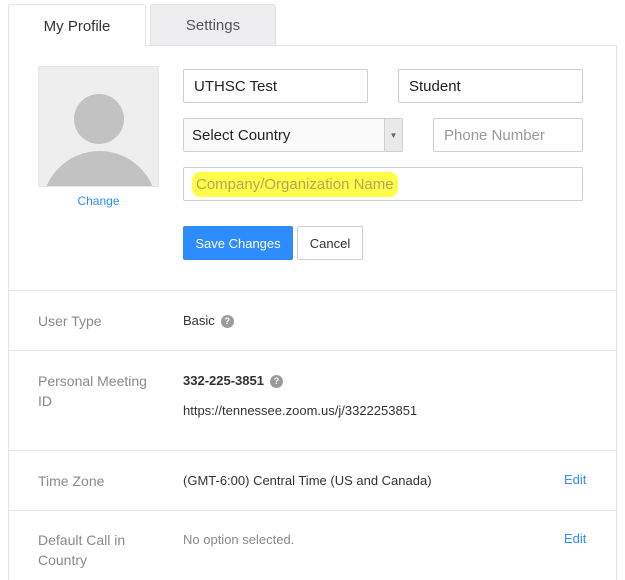 This screenshot has width=625, height=580. What do you see at coordinates (77, 25) in the screenshot?
I see `tab-my-profile: My Profile` at bounding box center [77, 25].